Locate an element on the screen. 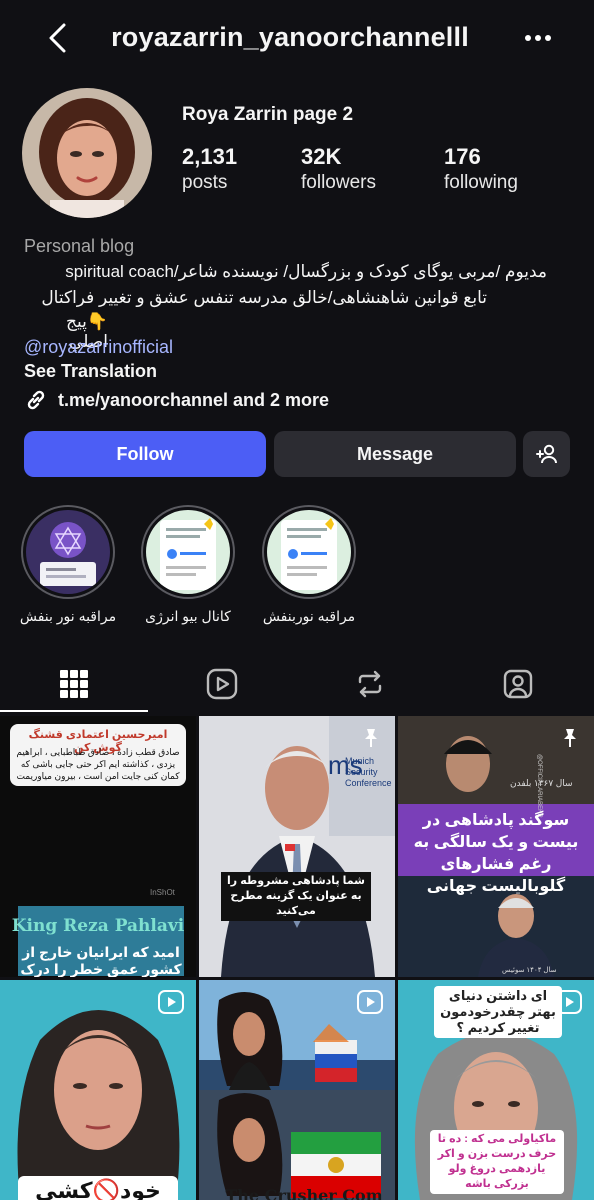 Image resolution: width=594 pixels, height=1200 pixels. message-button: Message is located at coordinates (395, 454).